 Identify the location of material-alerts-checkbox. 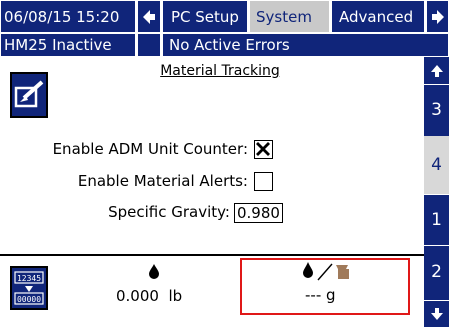
(263, 181).